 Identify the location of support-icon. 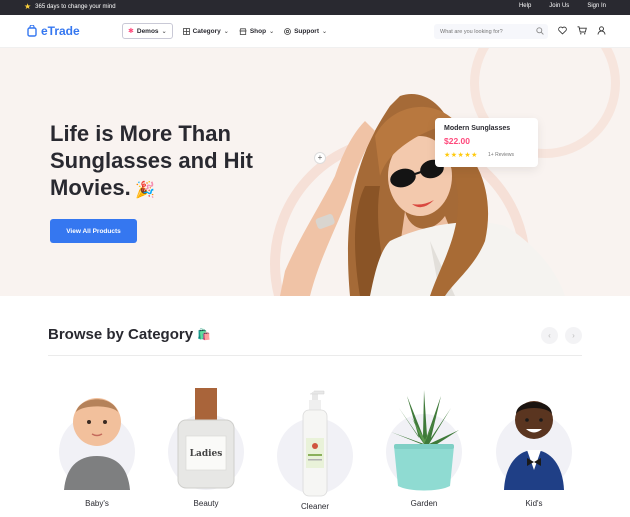
(287, 31).